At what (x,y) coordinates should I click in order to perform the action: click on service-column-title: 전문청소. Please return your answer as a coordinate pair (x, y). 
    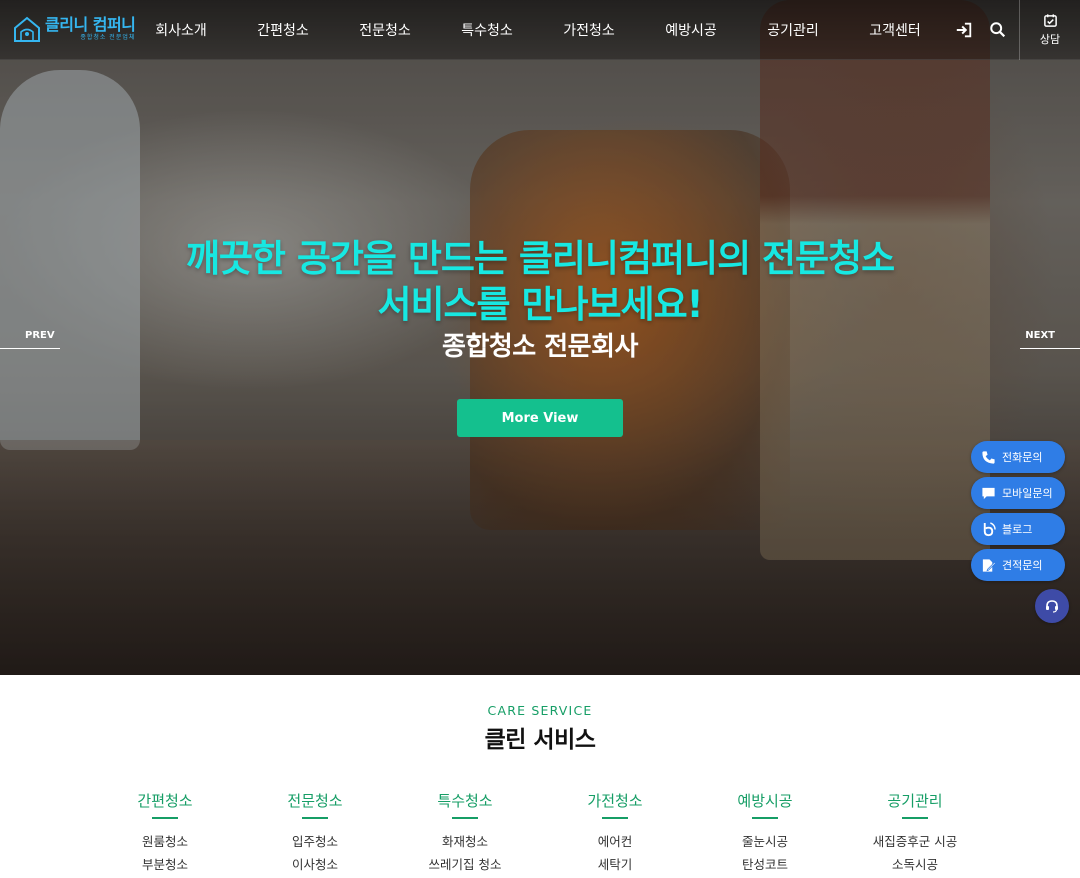
    Looking at the image, I should click on (315, 800).